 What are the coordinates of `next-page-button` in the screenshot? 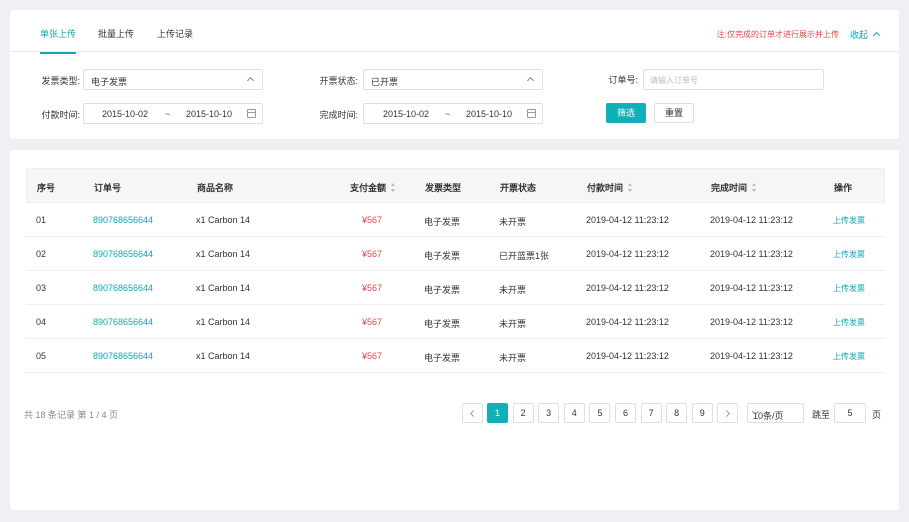 It's located at (727, 413).